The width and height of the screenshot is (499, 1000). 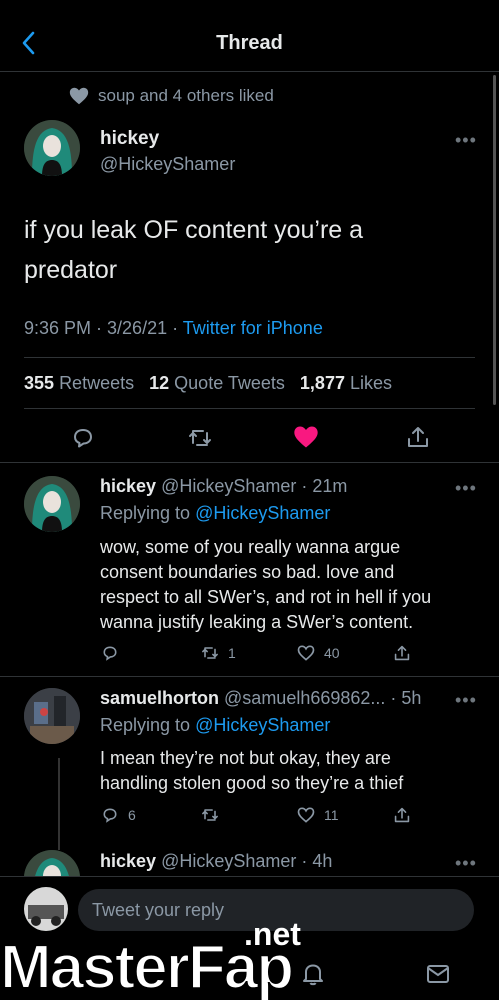 What do you see at coordinates (232, 653) in the screenshot?
I see `retweet-count: 1` at bounding box center [232, 653].